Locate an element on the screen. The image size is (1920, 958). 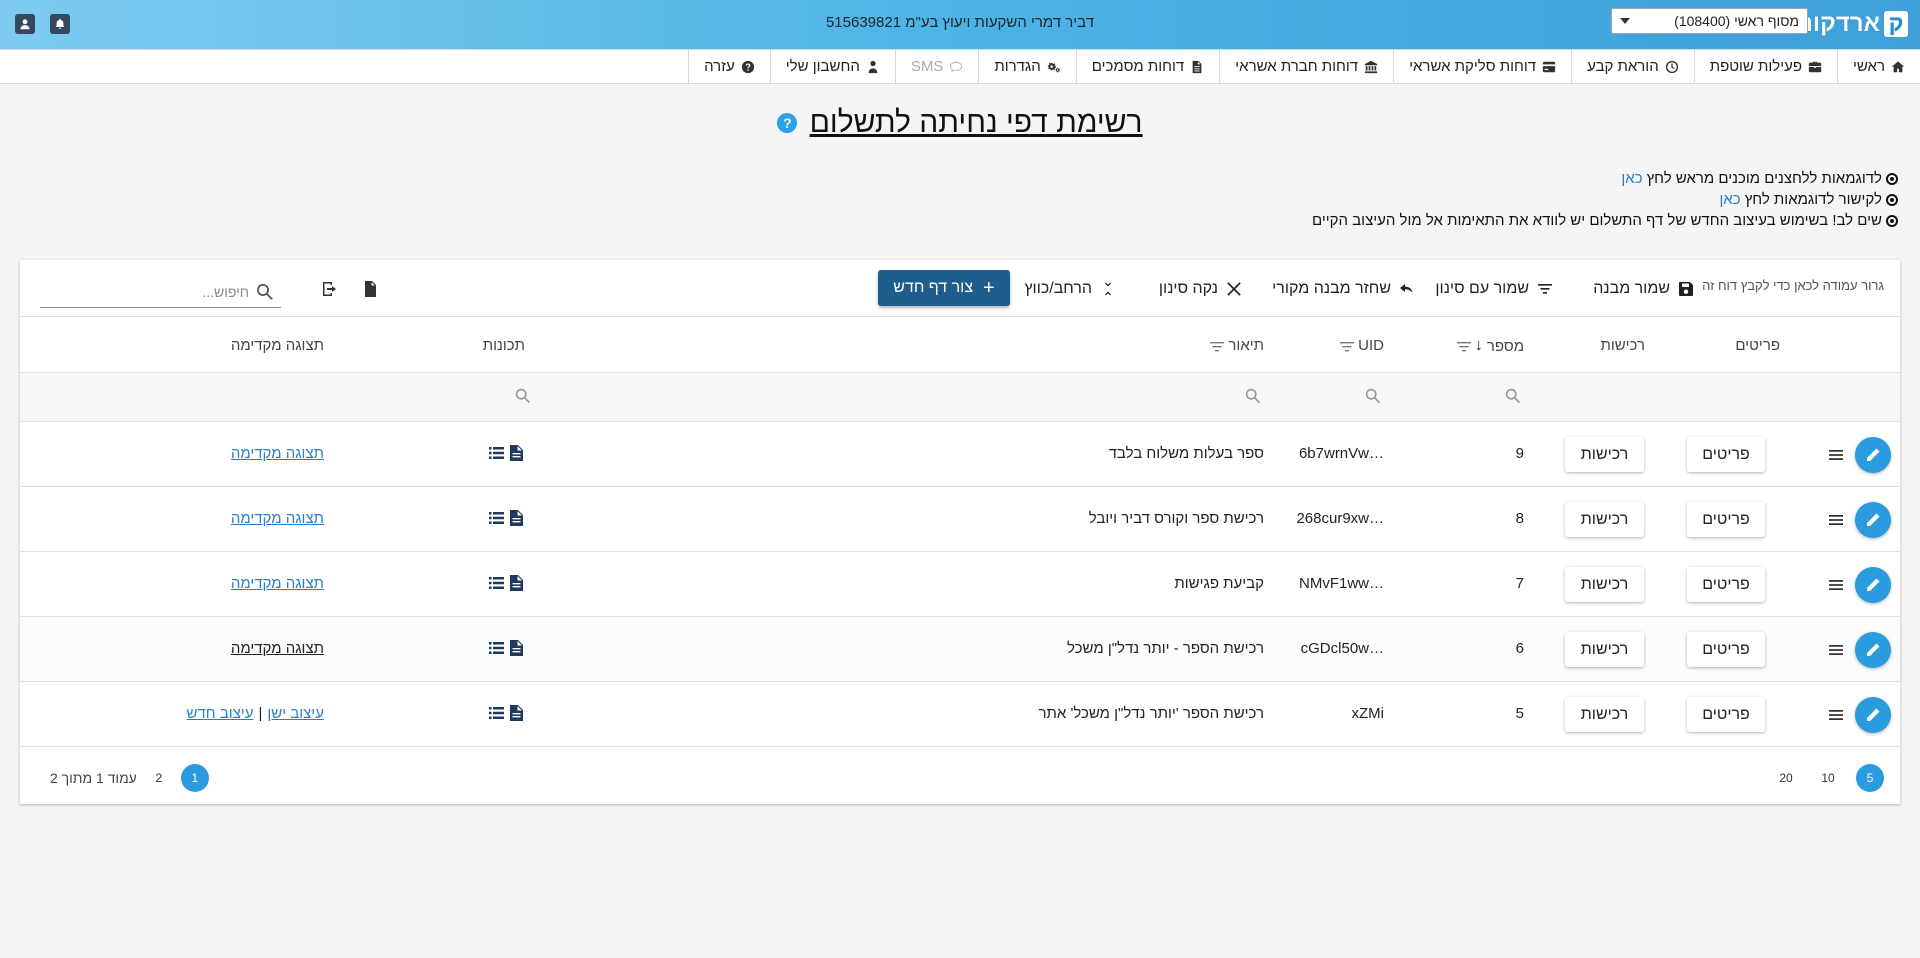
page-size-option: 20 is located at coordinates (1786, 778).